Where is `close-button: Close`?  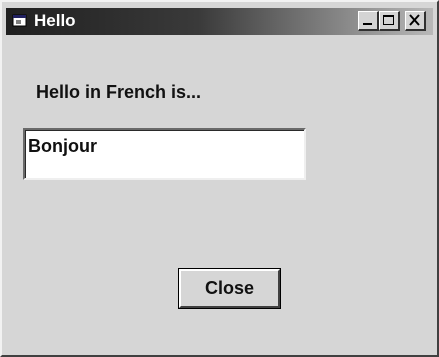 close-button: Close is located at coordinates (229, 288).